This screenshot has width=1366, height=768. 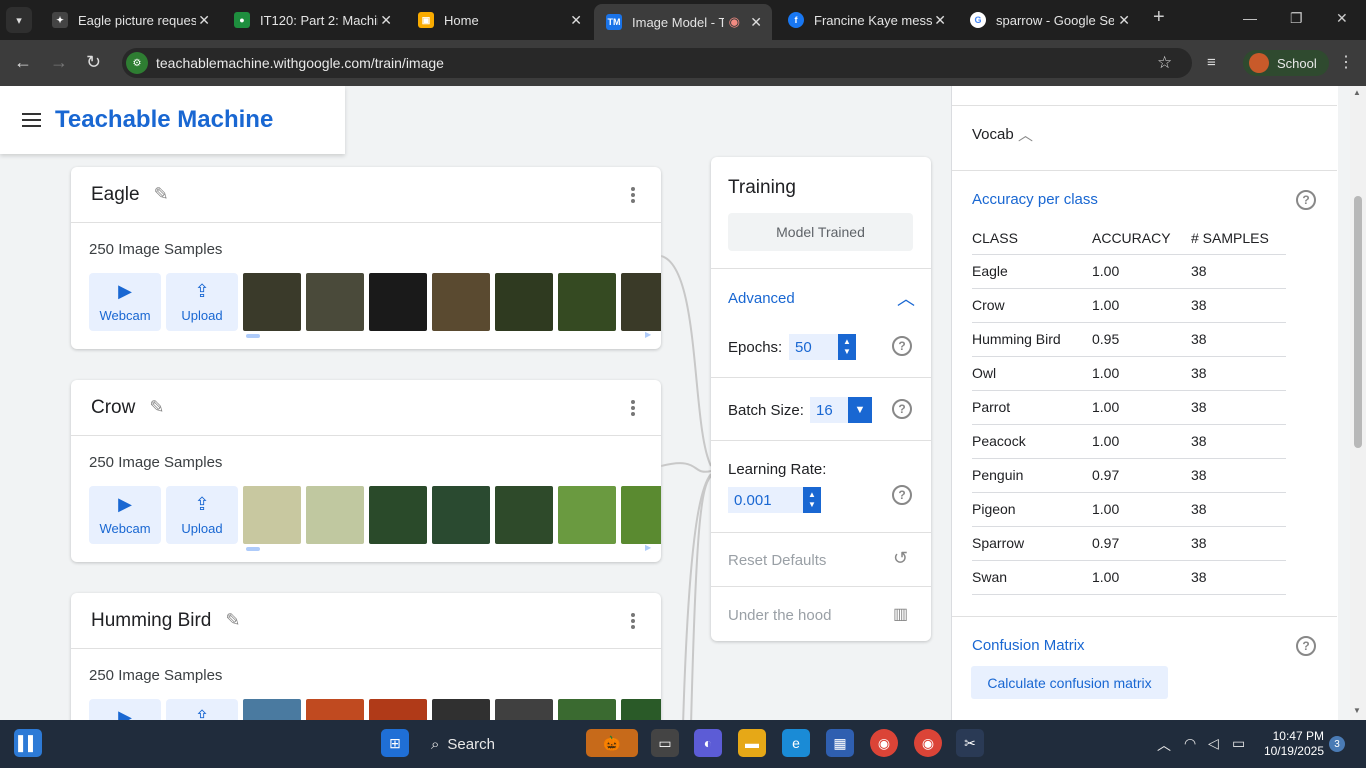 What do you see at coordinates (683, 22) in the screenshot?
I see `tab-image-model: TM Image Model - Te ◉ ✕` at bounding box center [683, 22].